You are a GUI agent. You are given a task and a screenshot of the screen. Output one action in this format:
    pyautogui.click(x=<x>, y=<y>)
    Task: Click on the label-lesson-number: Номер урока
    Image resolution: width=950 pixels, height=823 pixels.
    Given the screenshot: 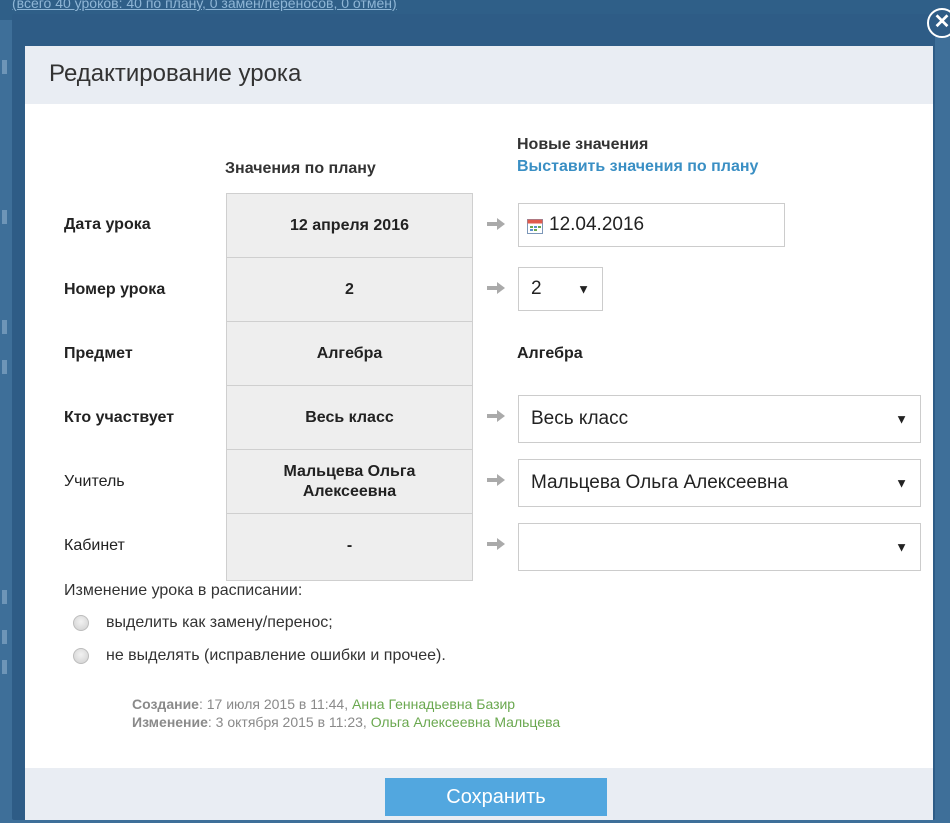 What is the action you would take?
    pyautogui.click(x=115, y=289)
    